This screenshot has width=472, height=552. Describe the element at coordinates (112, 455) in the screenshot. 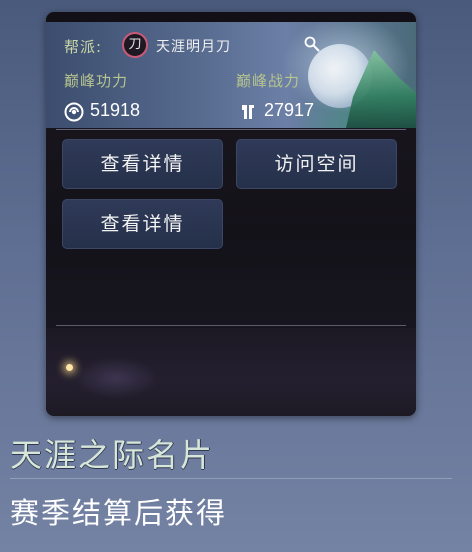

I see `page-title: 天涯之际名片` at that location.